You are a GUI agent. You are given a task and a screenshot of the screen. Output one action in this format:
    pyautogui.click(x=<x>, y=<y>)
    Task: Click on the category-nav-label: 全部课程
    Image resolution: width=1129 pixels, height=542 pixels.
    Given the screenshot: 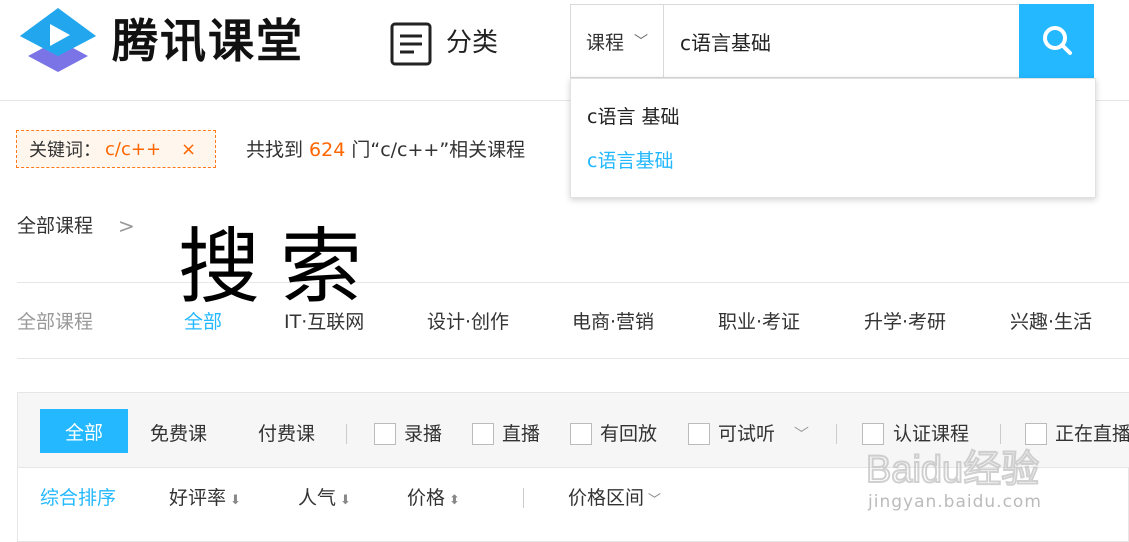 What is the action you would take?
    pyautogui.click(x=55, y=322)
    